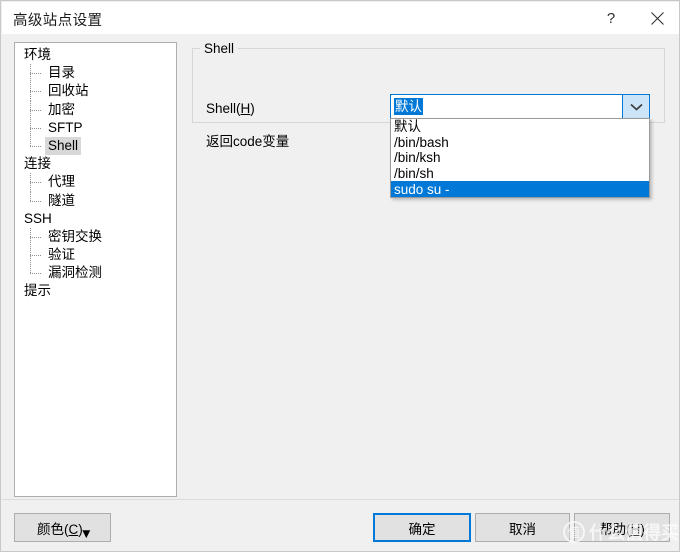  What do you see at coordinates (61, 255) in the screenshot?
I see `sidebar-item-label: 验证` at bounding box center [61, 255].